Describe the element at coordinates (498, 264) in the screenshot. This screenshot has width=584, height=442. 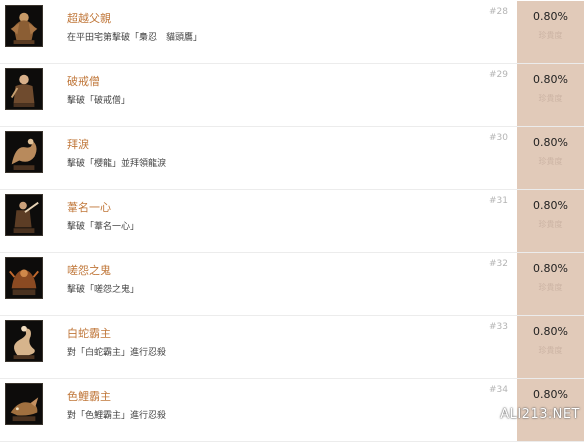
I see `achievement-number: #32` at that location.